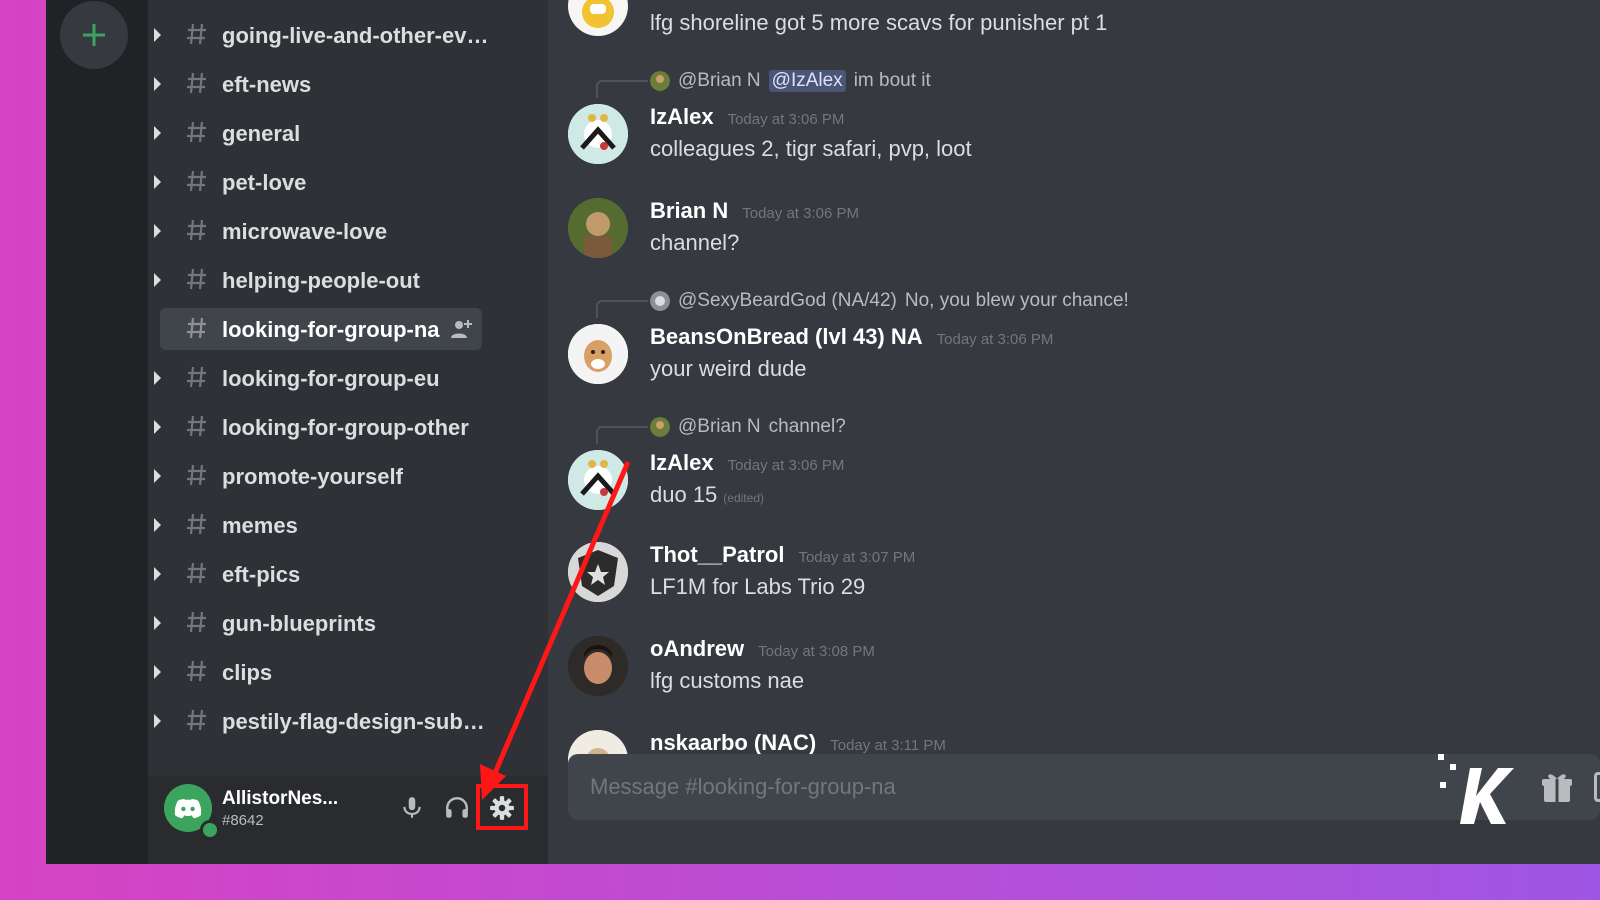 The width and height of the screenshot is (1600, 900). Describe the element at coordinates (990, 787) in the screenshot. I see `message-input` at that location.